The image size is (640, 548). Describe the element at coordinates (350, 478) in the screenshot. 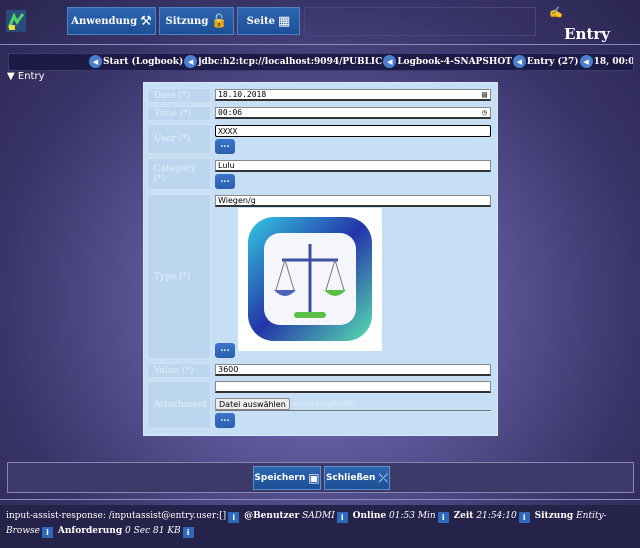

I see `close-label: Schließen` at that location.